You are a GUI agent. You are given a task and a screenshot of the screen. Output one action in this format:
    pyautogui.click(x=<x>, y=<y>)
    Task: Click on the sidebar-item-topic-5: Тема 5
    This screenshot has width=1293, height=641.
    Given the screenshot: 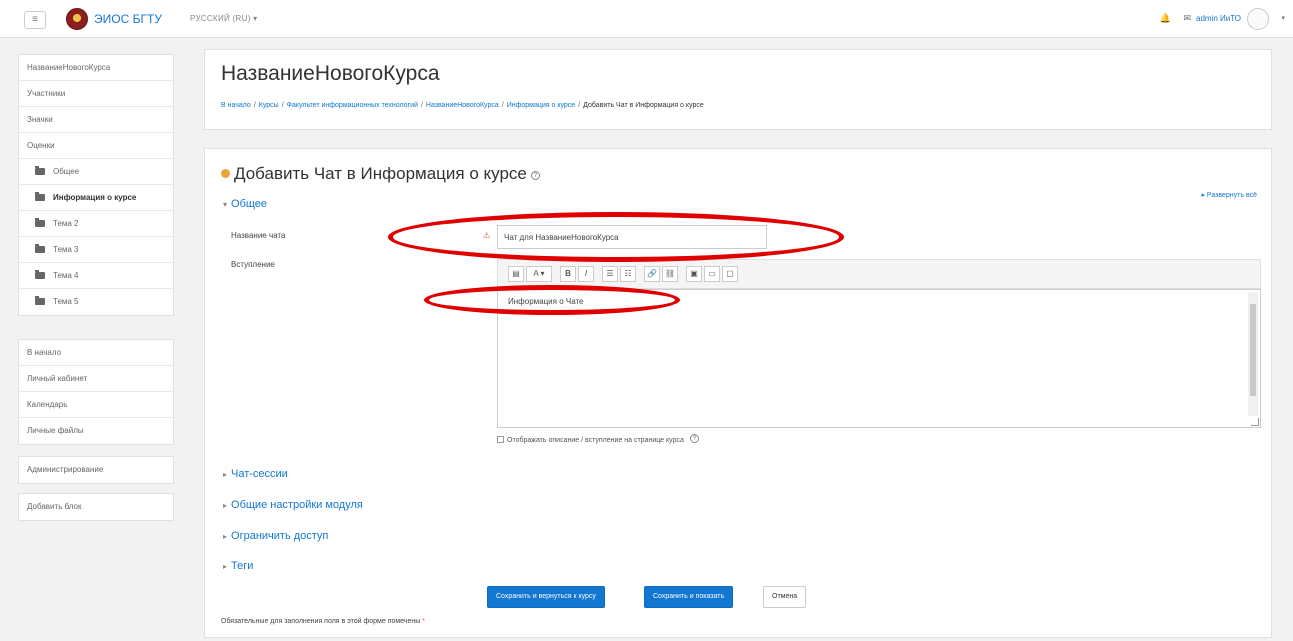 What is the action you would take?
    pyautogui.click(x=96, y=302)
    